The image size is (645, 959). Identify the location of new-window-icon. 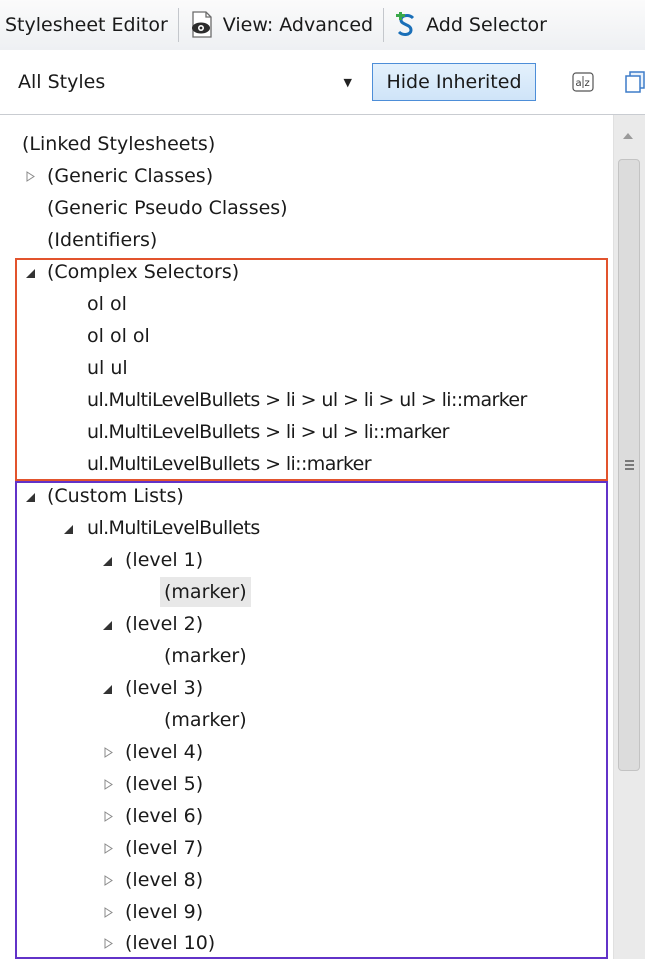
(634, 84).